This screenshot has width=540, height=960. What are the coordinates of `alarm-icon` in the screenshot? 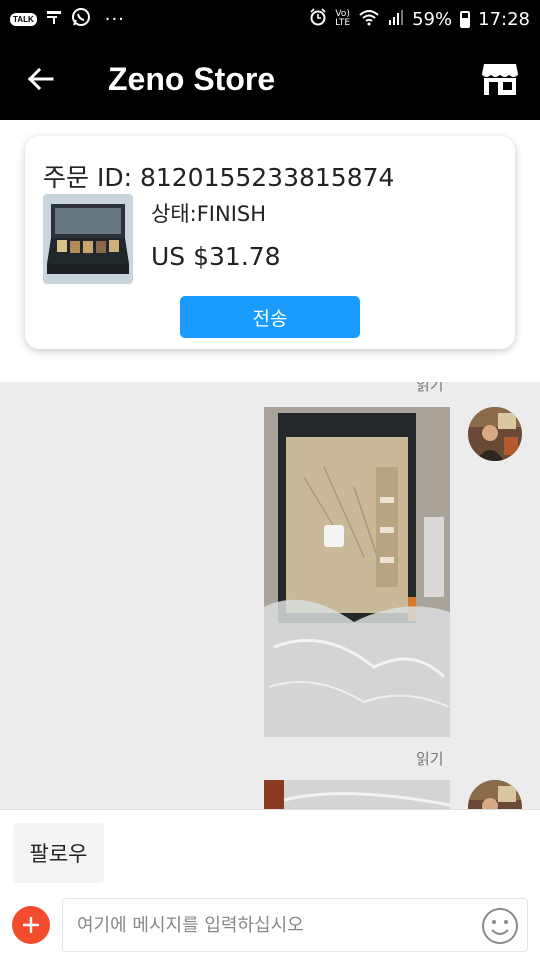 It's located at (318, 19).